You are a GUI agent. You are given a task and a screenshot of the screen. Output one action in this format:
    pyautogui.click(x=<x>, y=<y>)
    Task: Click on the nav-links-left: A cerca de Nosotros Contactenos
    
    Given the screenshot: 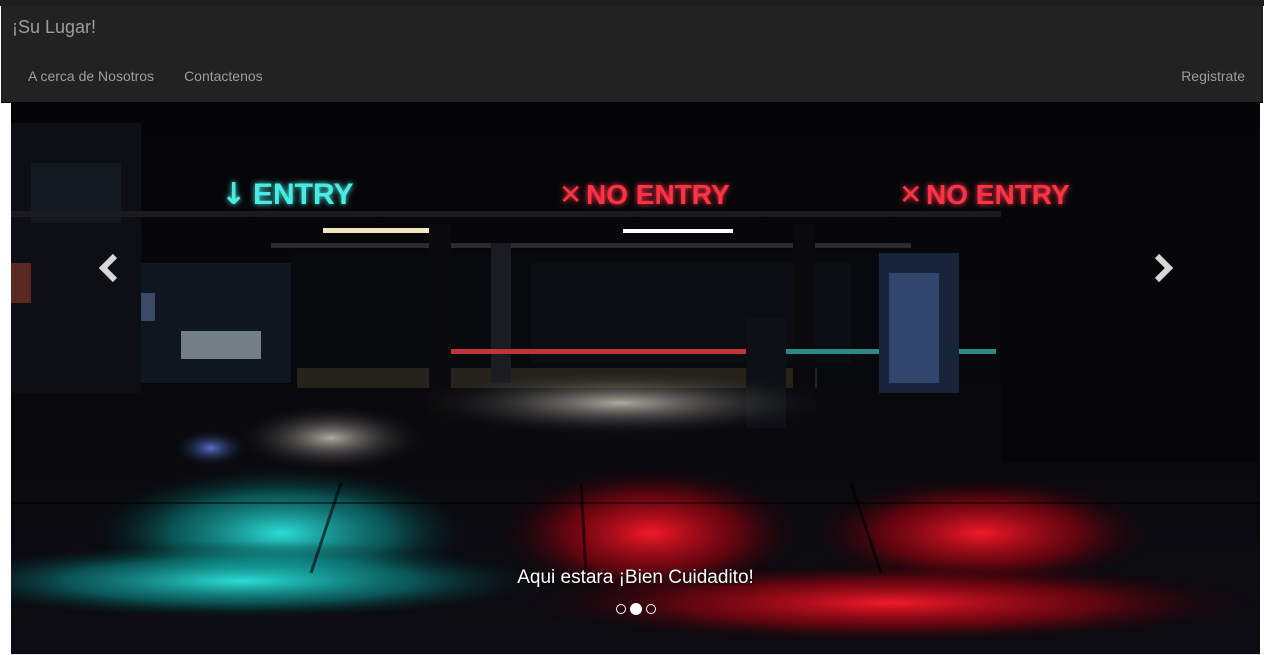 What is the action you would take?
    pyautogui.click(x=145, y=76)
    